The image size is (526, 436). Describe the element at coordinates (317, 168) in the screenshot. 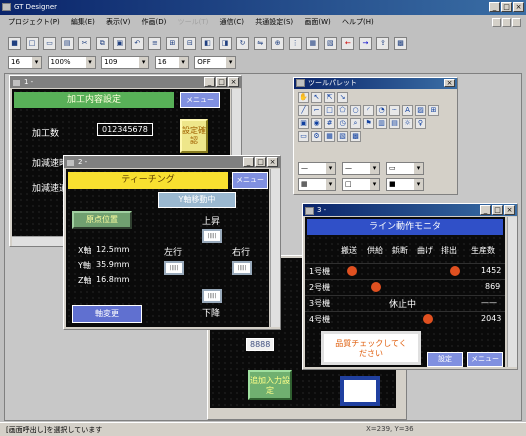

I see `line-style-select: —` at that location.